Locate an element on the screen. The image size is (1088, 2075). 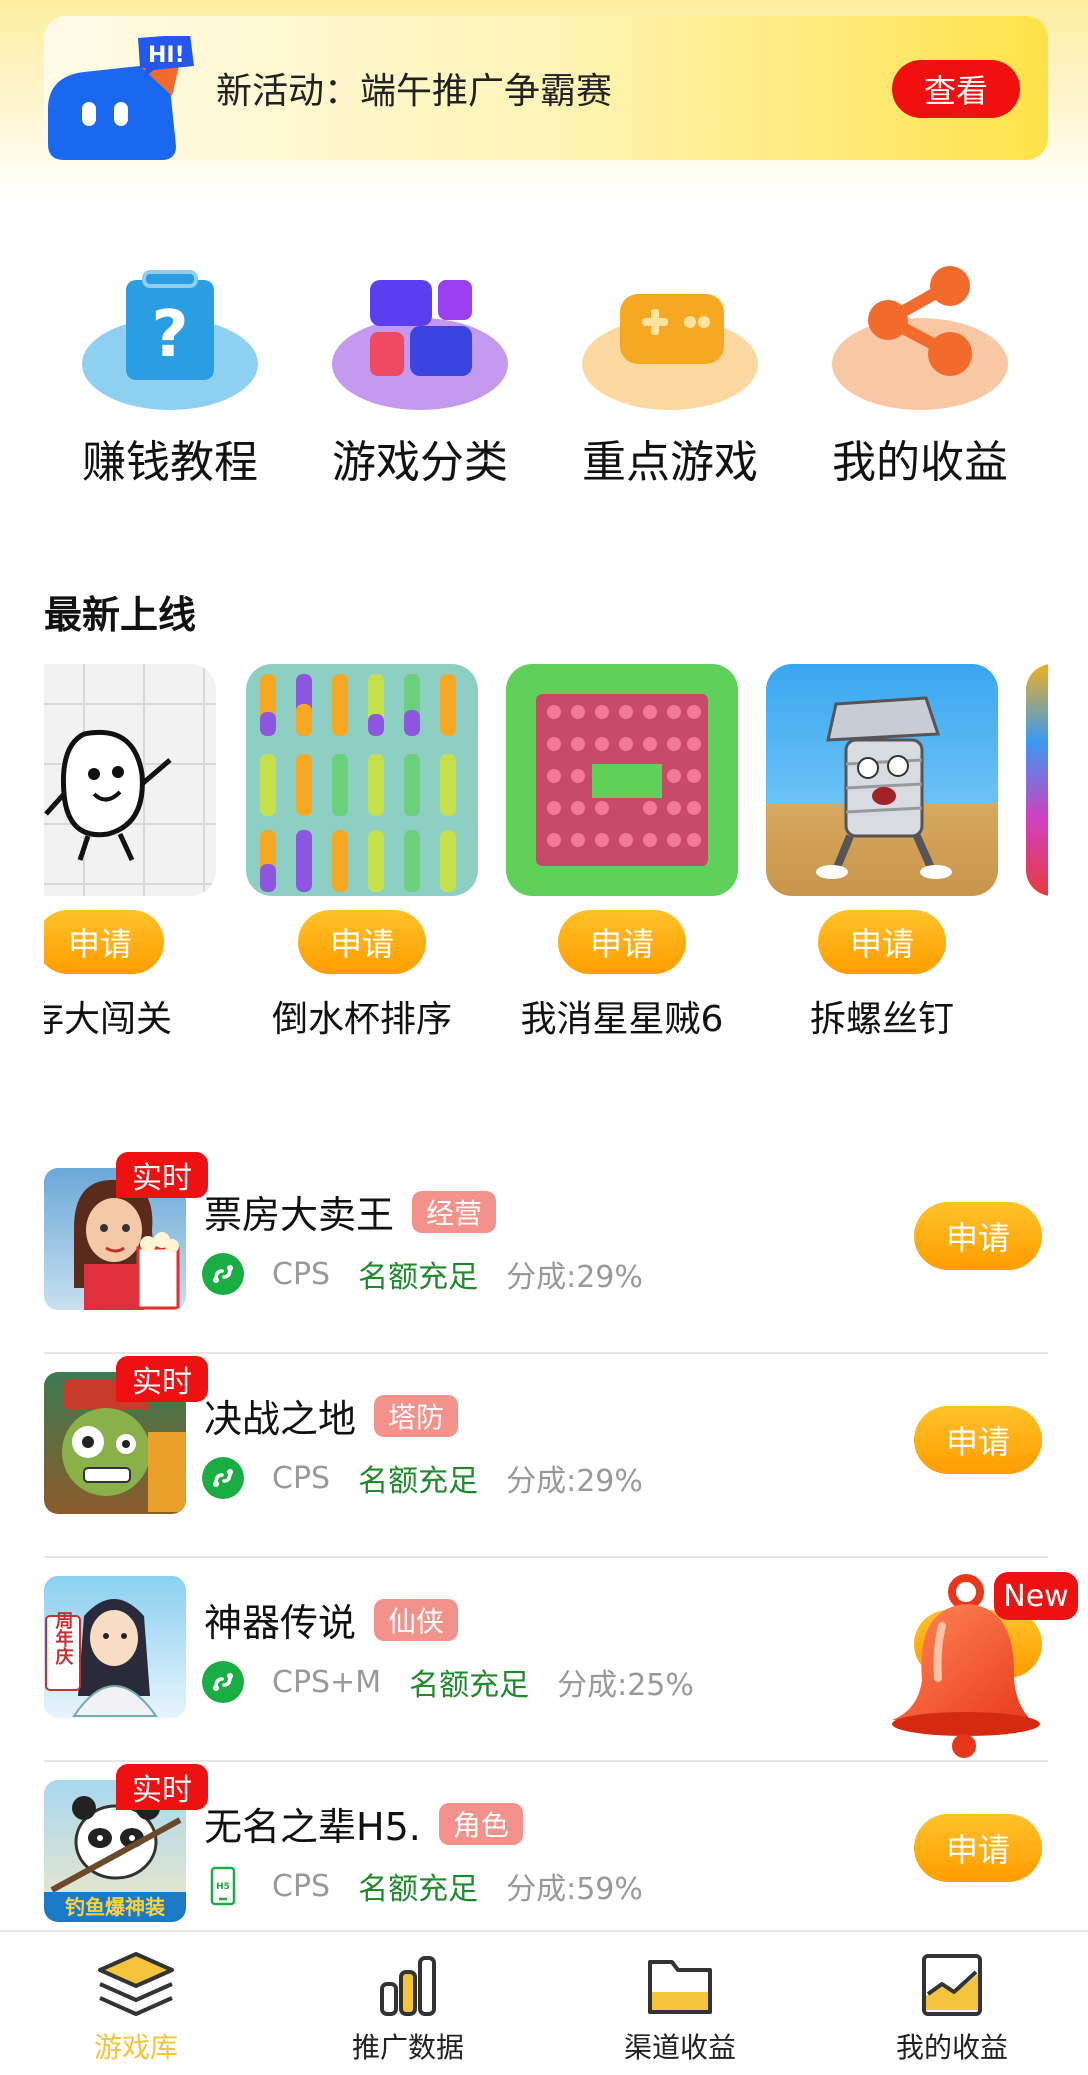
trend-image-icon is located at coordinates (952, 1985).